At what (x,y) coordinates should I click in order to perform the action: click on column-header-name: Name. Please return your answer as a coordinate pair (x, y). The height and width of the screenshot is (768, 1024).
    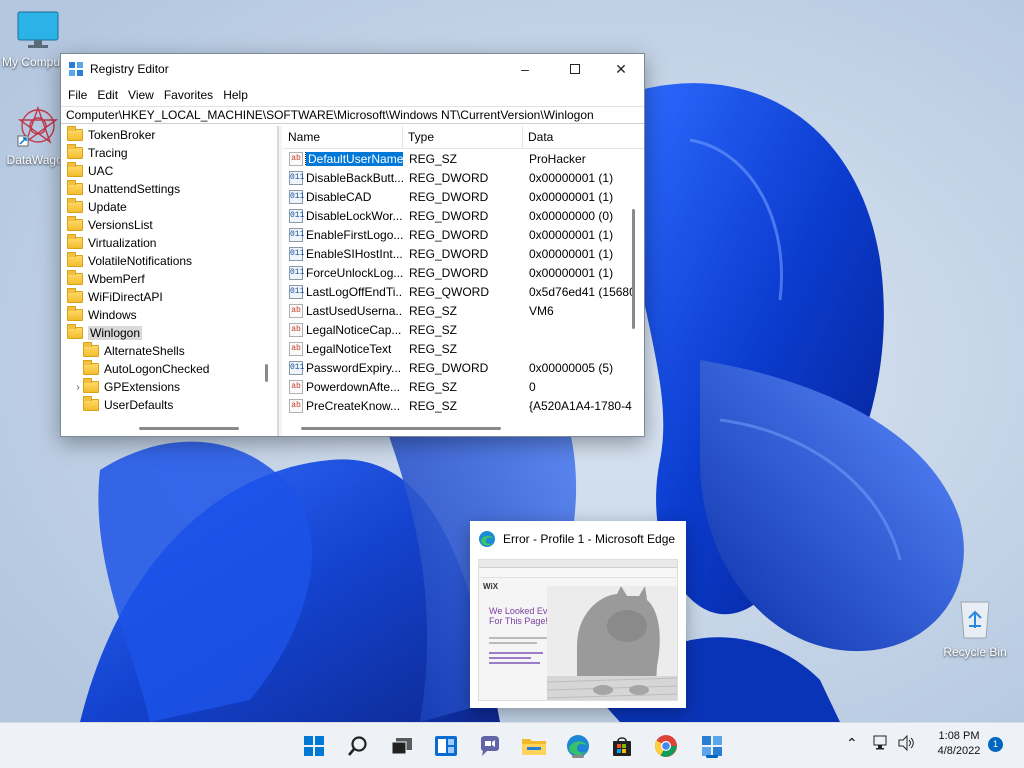
    Looking at the image, I should click on (343, 137).